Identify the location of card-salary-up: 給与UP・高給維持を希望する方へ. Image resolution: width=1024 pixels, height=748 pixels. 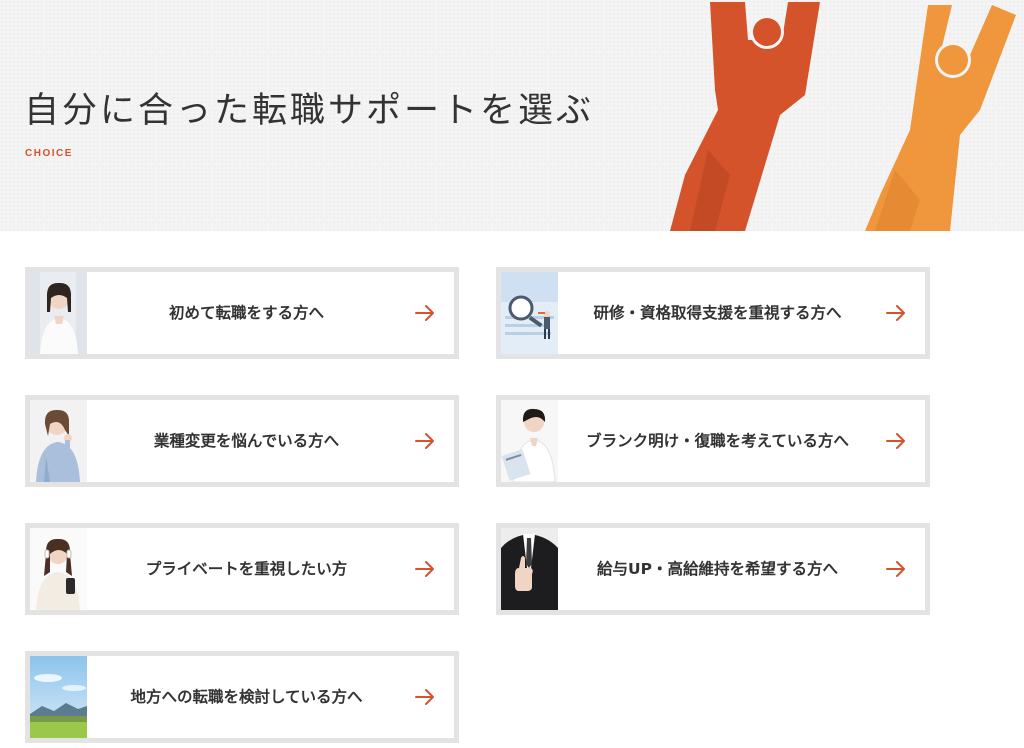
(713, 569).